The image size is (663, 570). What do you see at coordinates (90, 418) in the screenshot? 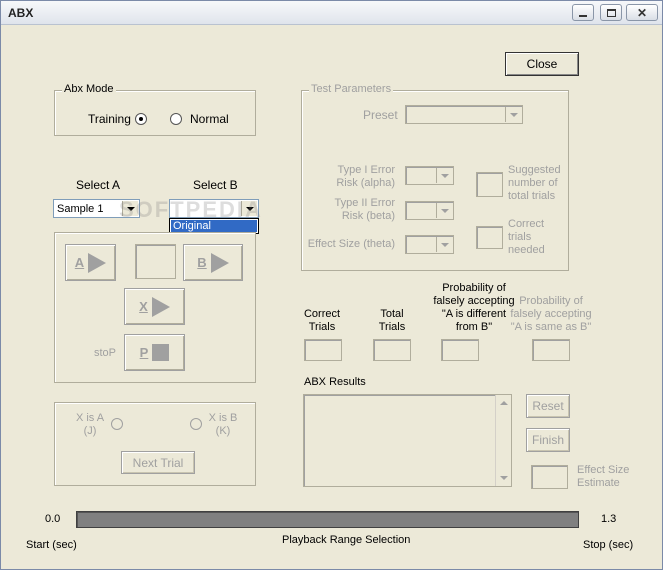
I see `x-is-a-label: X is A` at bounding box center [90, 418].